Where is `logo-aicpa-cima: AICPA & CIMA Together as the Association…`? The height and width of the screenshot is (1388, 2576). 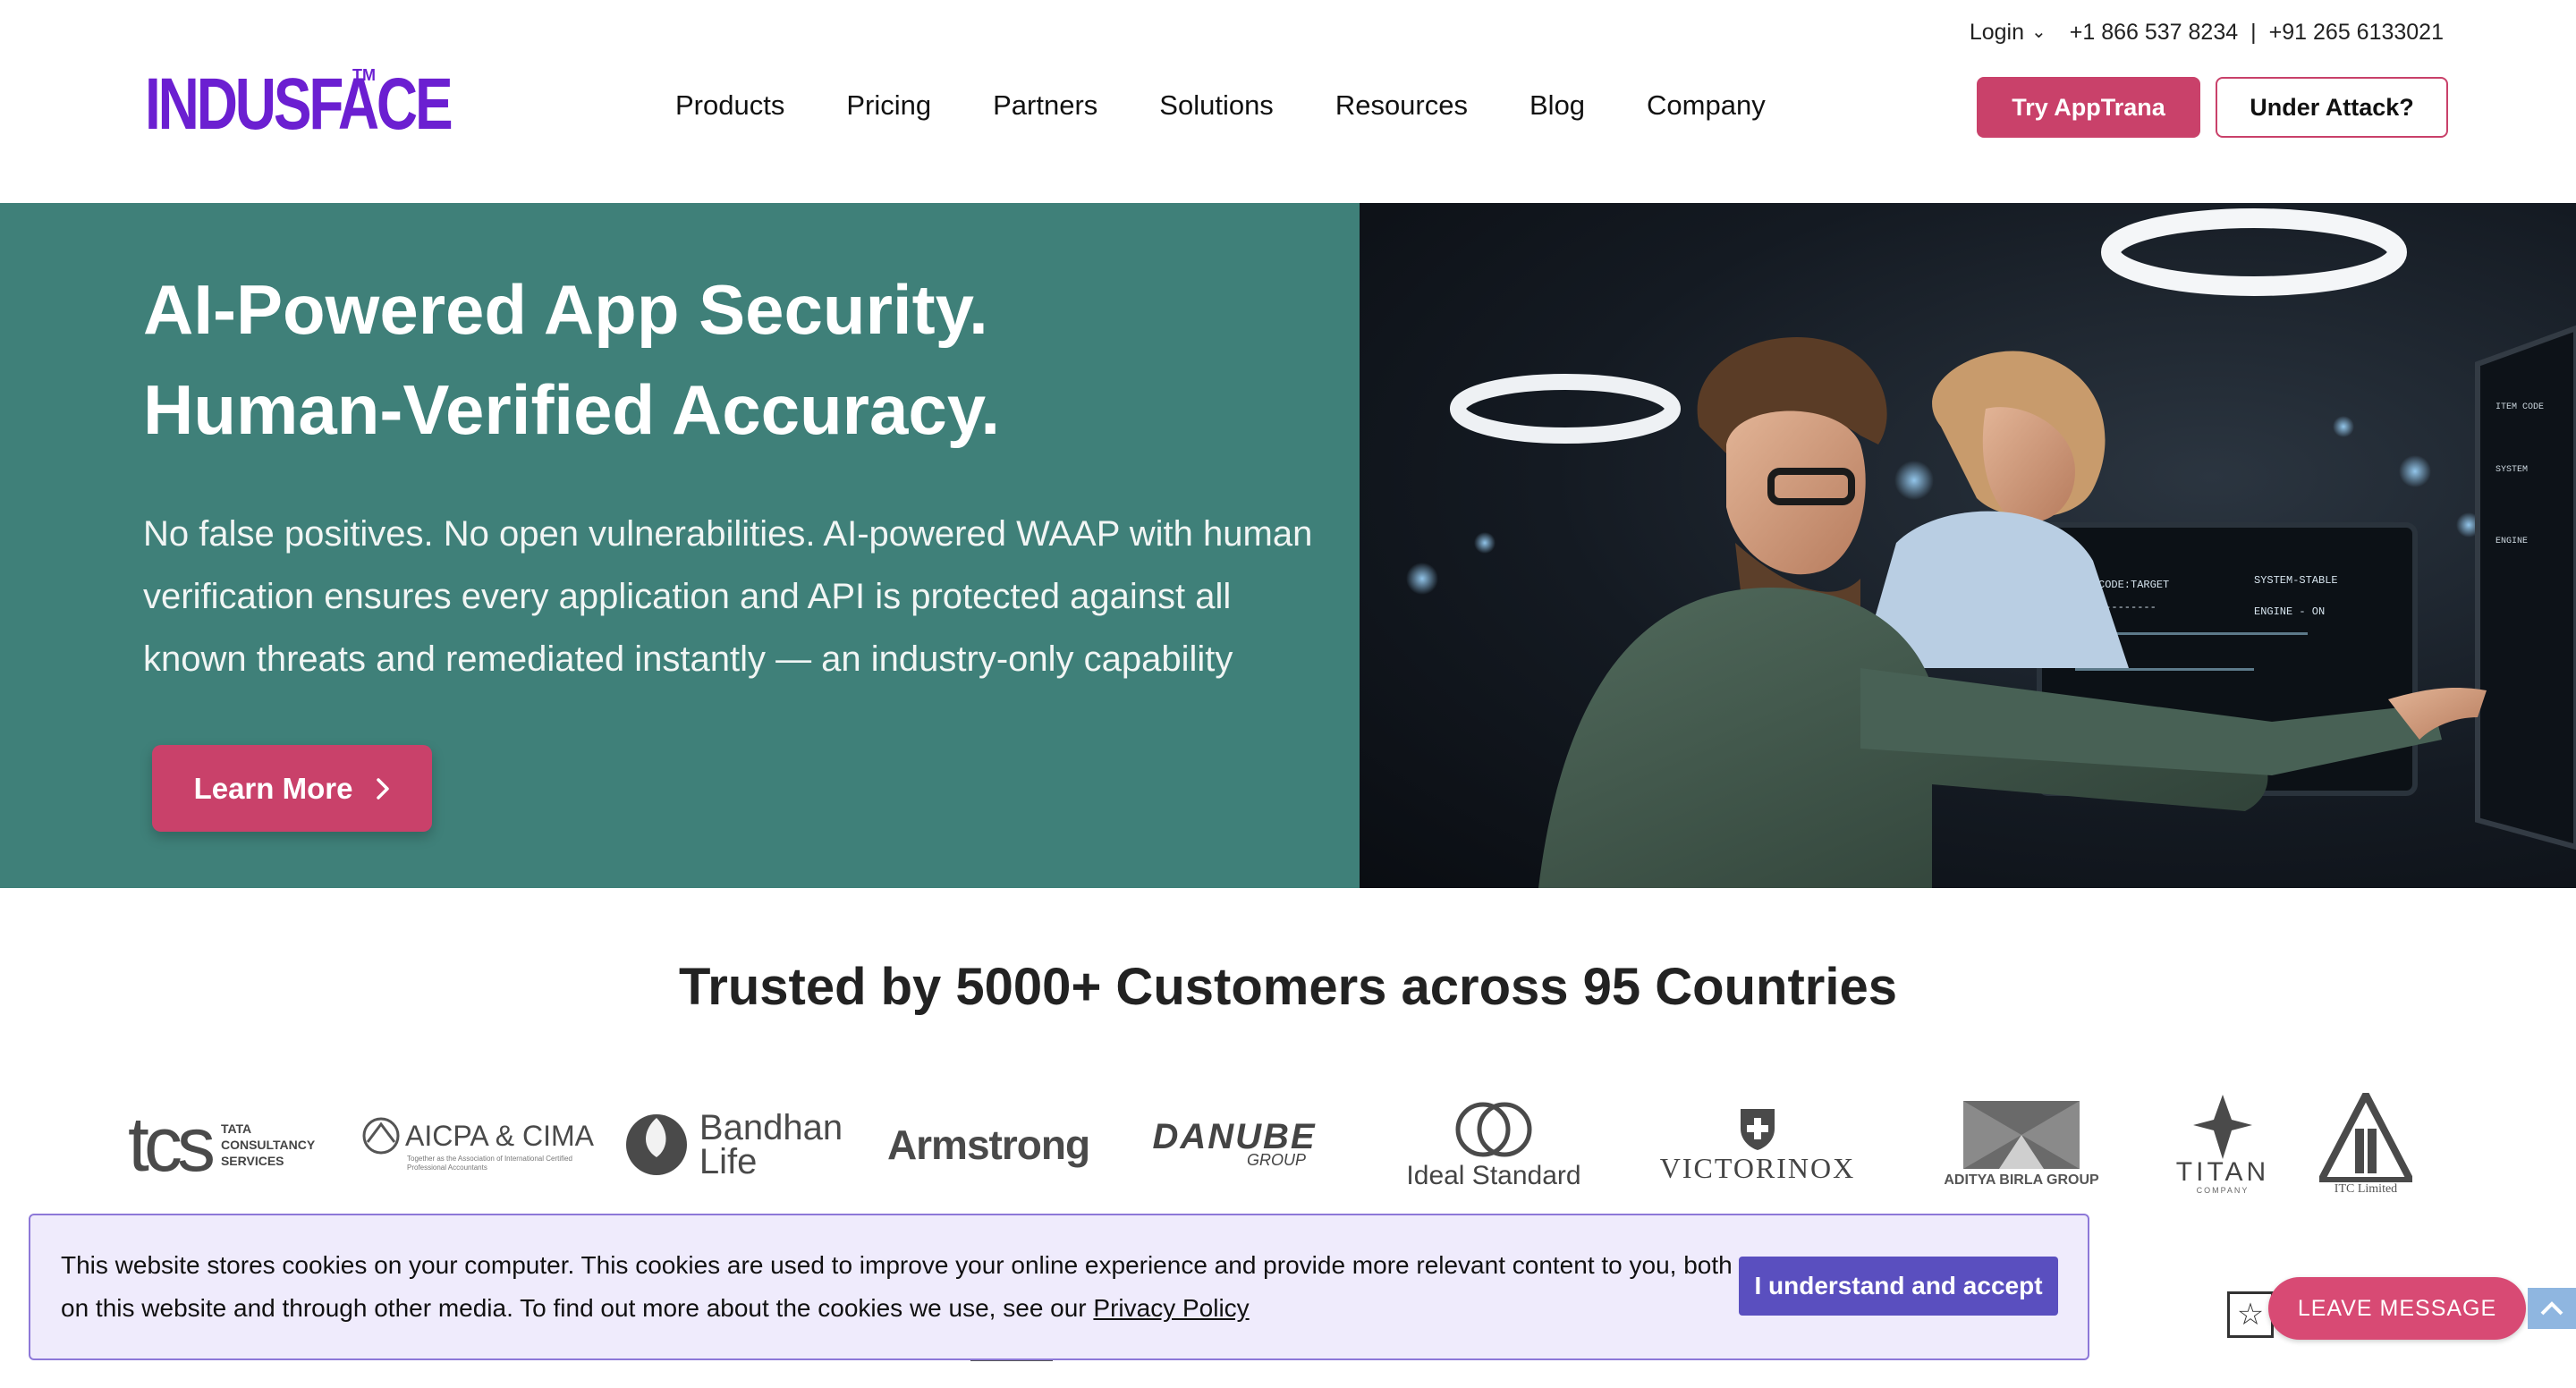 logo-aicpa-cima: AICPA & CIMA Together as the Association… is located at coordinates (478, 1144).